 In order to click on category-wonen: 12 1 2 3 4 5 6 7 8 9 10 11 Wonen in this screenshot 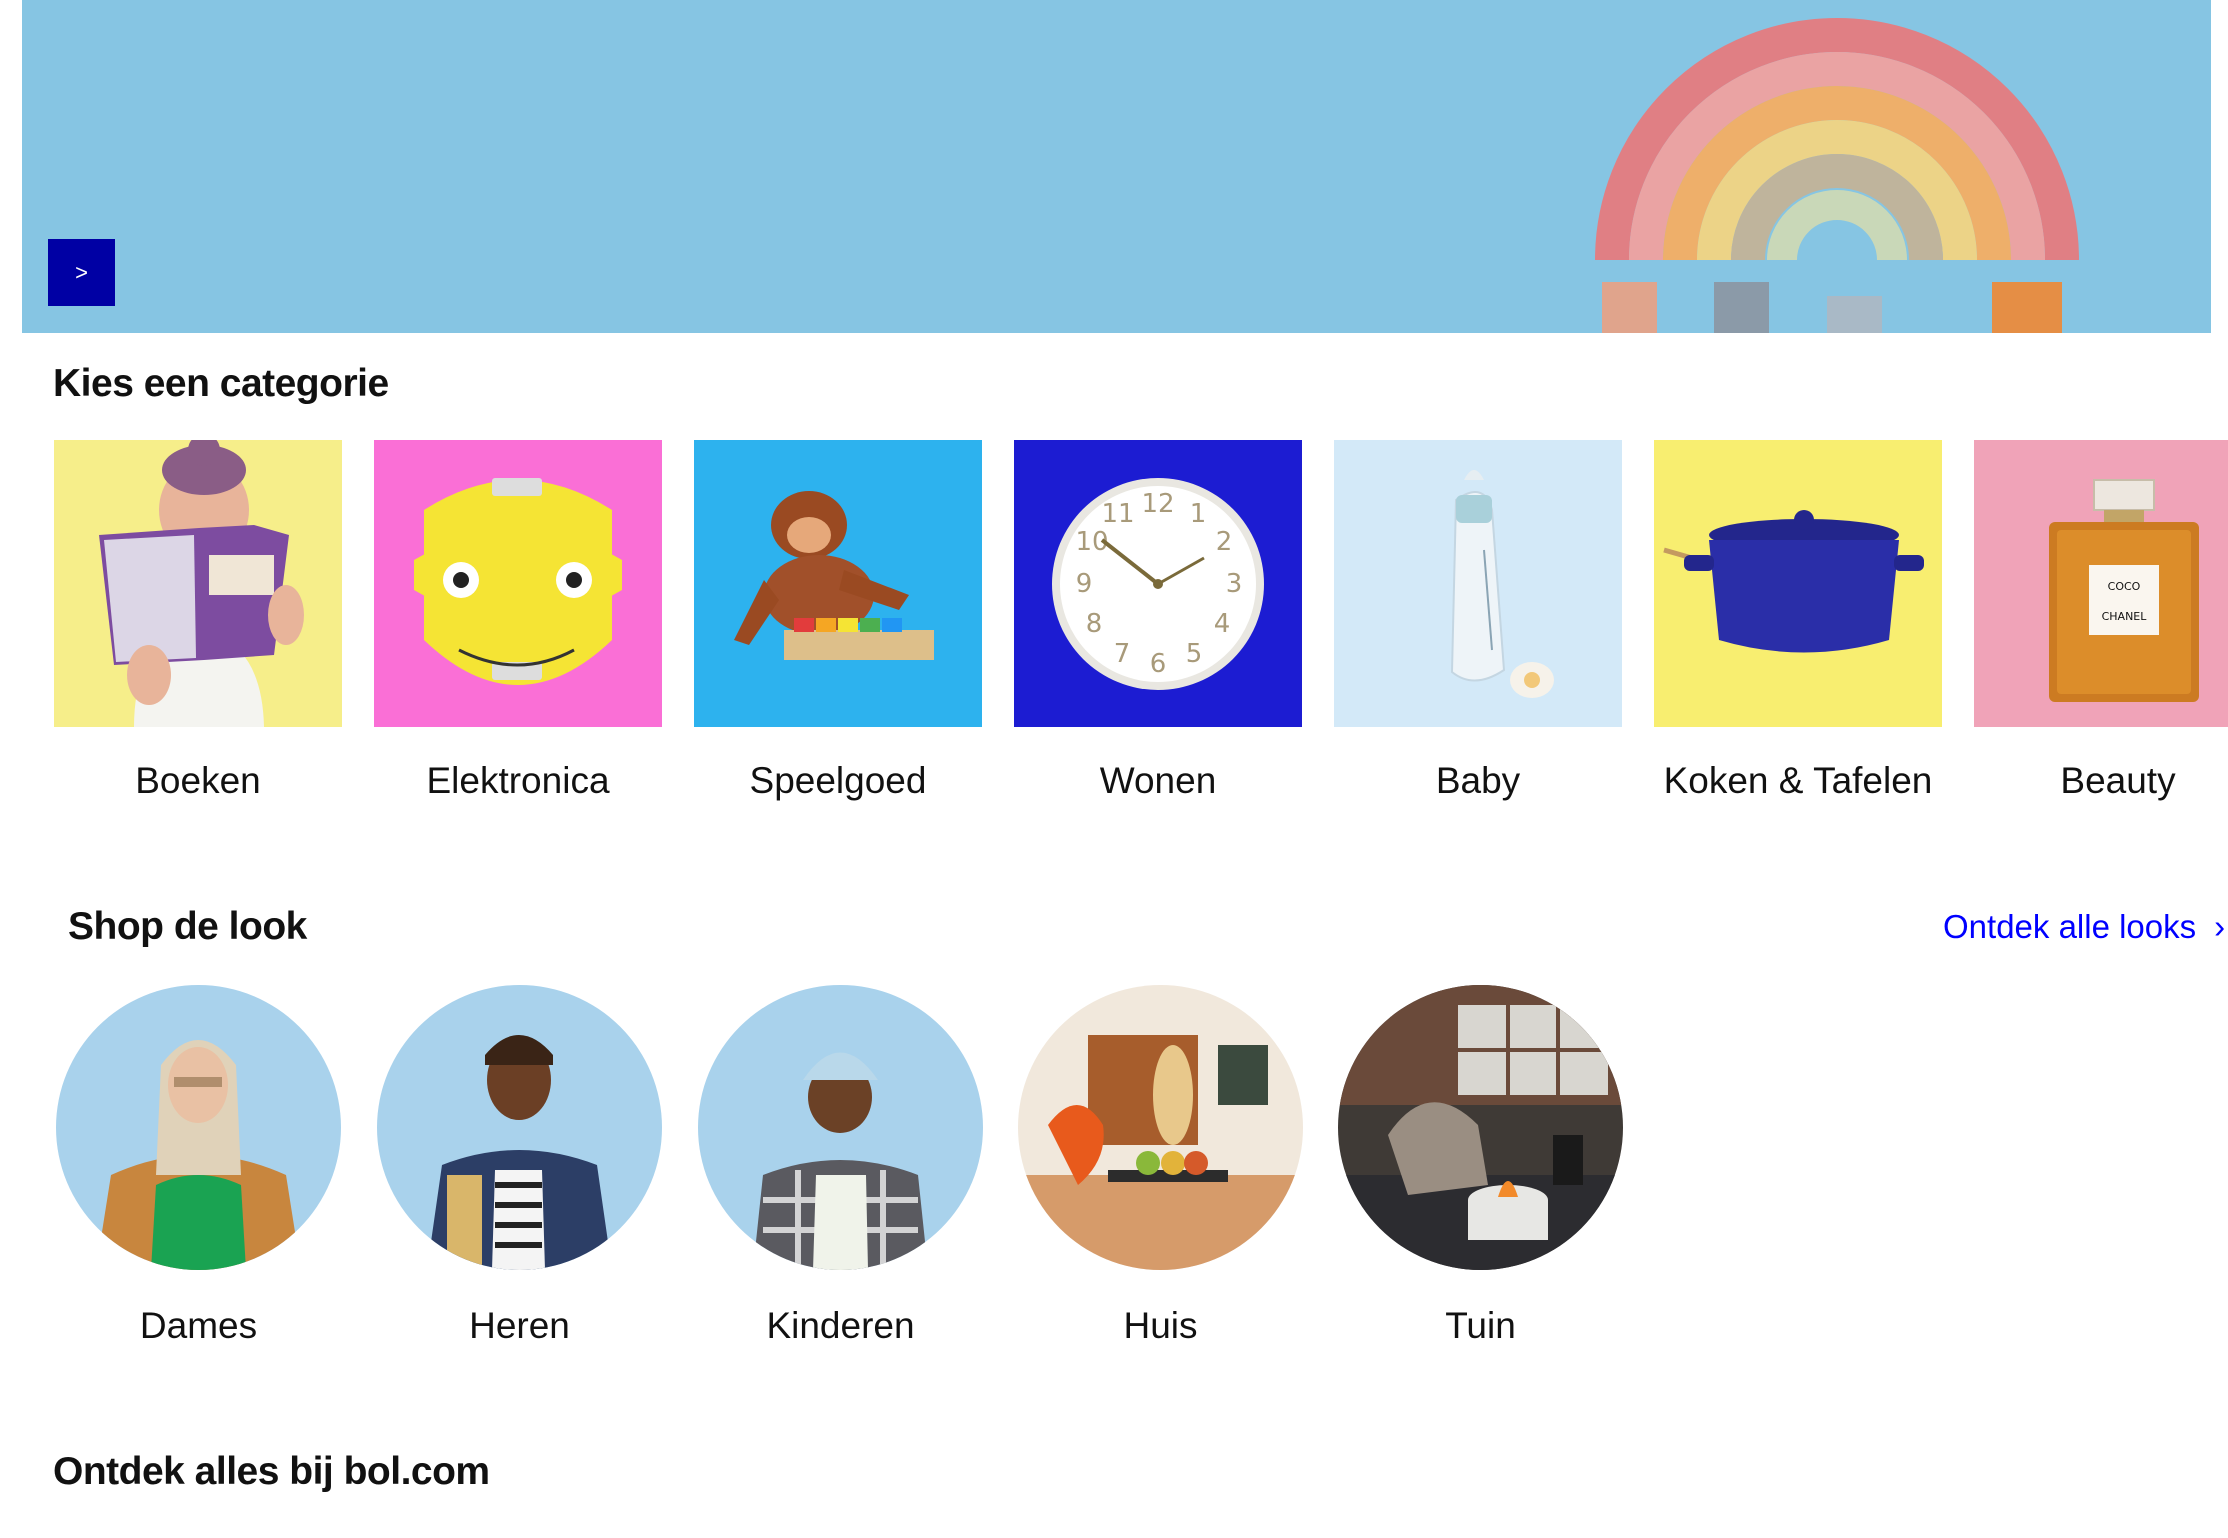, I will do `click(1158, 620)`.